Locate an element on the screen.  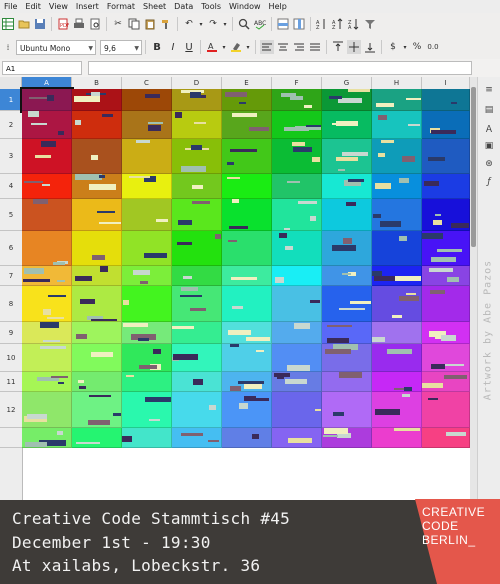
autofilter-icon is located at coordinates (370, 24).